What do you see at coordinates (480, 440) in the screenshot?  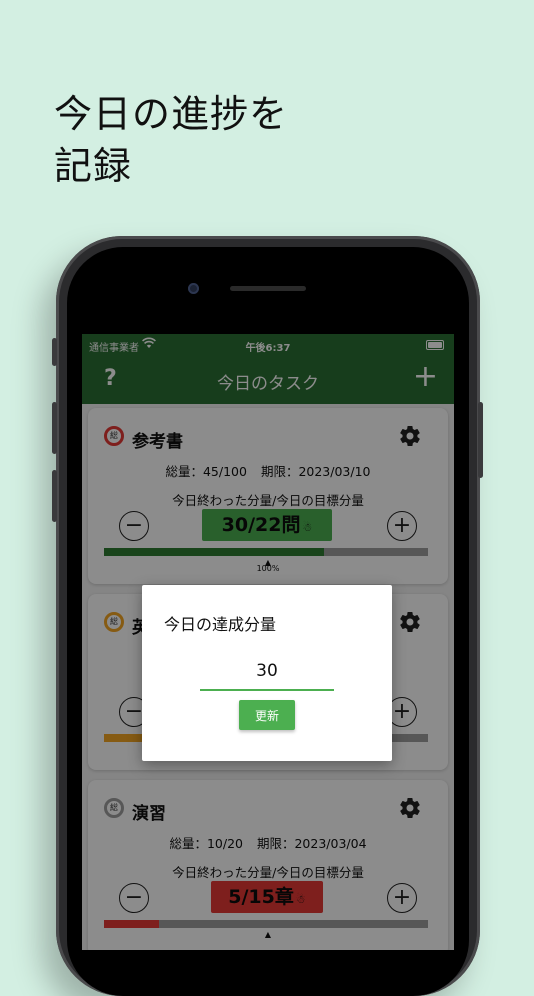 I see `phone-power-button` at bounding box center [480, 440].